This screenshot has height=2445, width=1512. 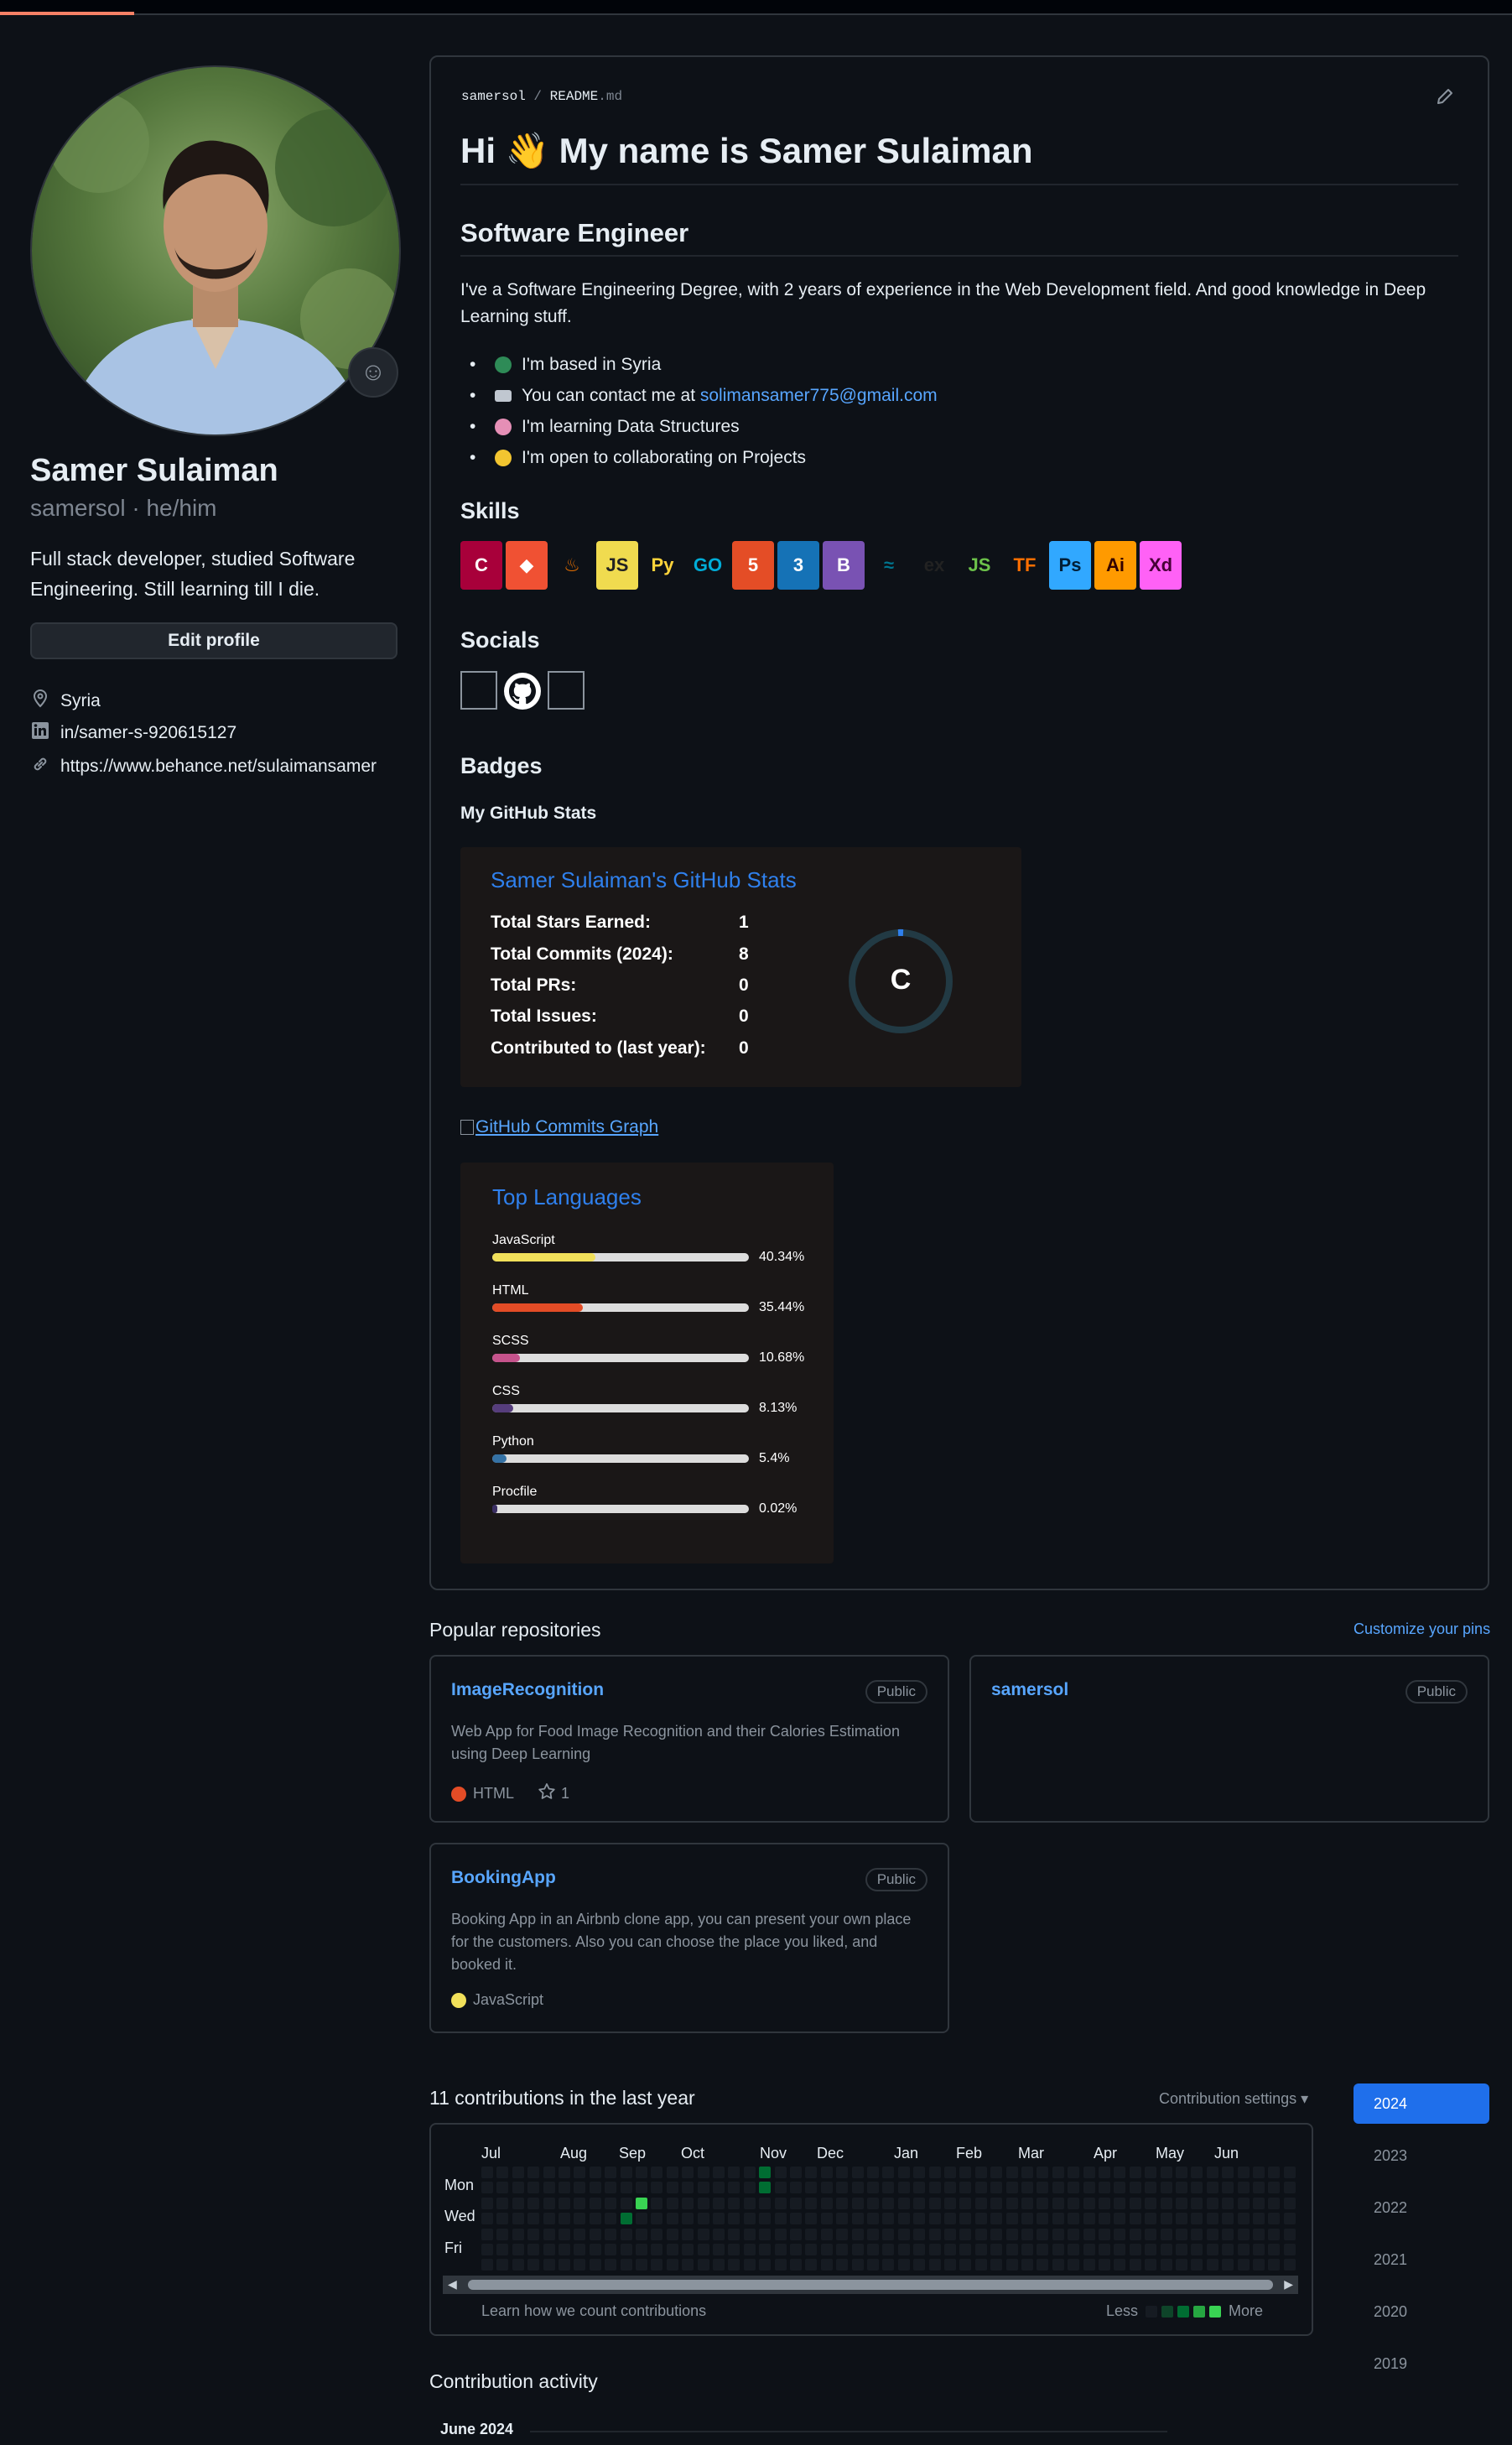 What do you see at coordinates (479, 690) in the screenshot?
I see `broken-image-icon` at bounding box center [479, 690].